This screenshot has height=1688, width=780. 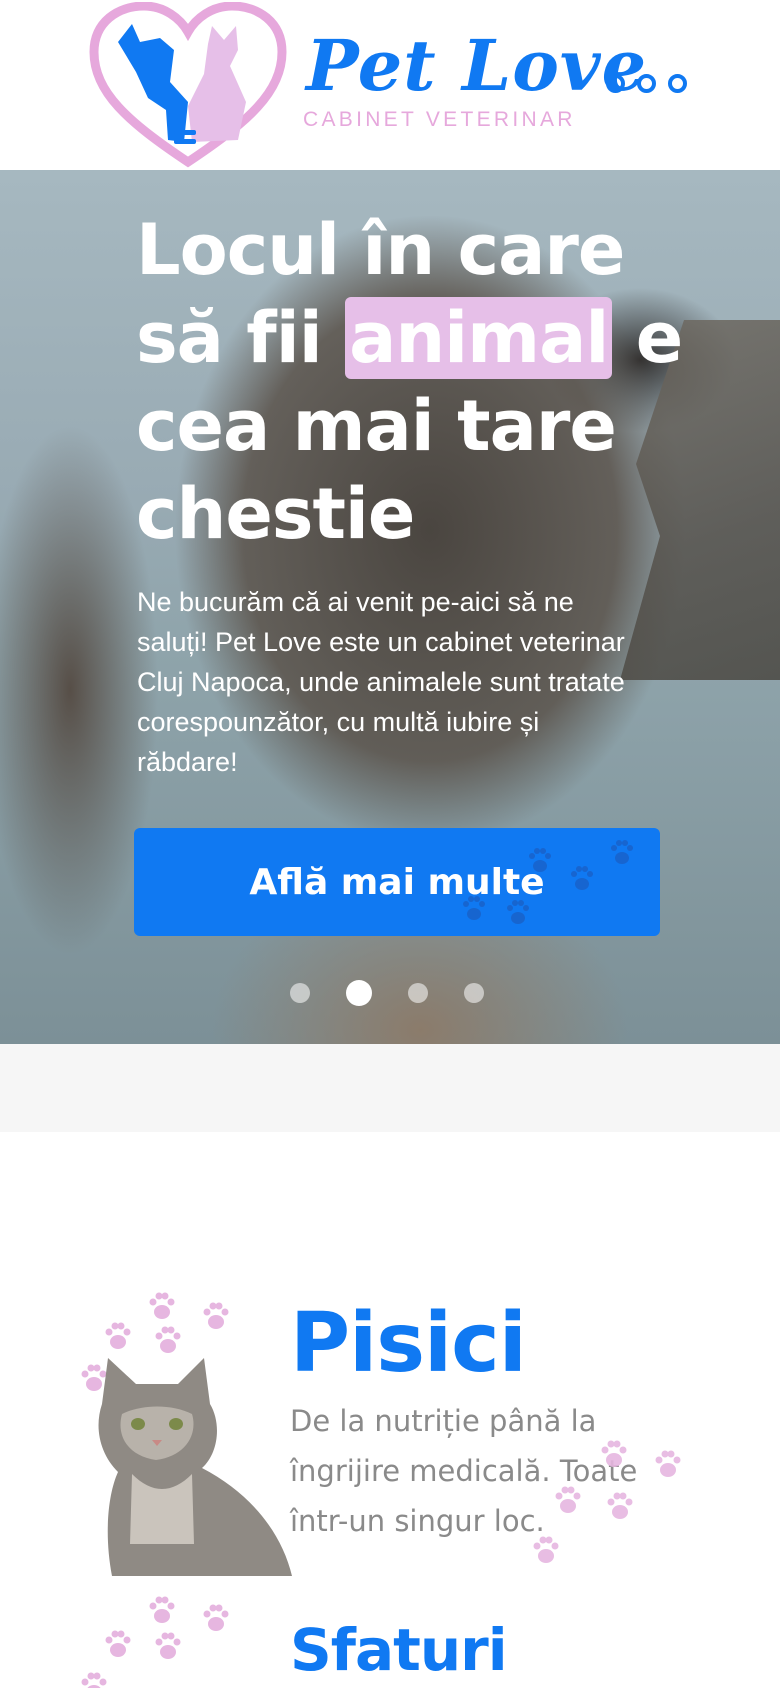 I want to click on site-header: Pet Love CABINET VETERINAR, so click(x=390, y=85).